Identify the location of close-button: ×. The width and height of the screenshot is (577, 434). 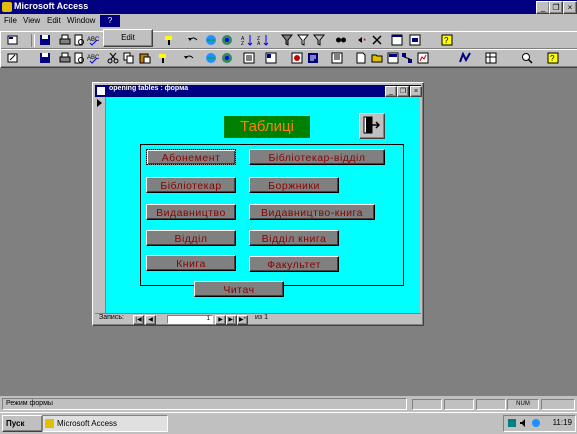
(570, 7).